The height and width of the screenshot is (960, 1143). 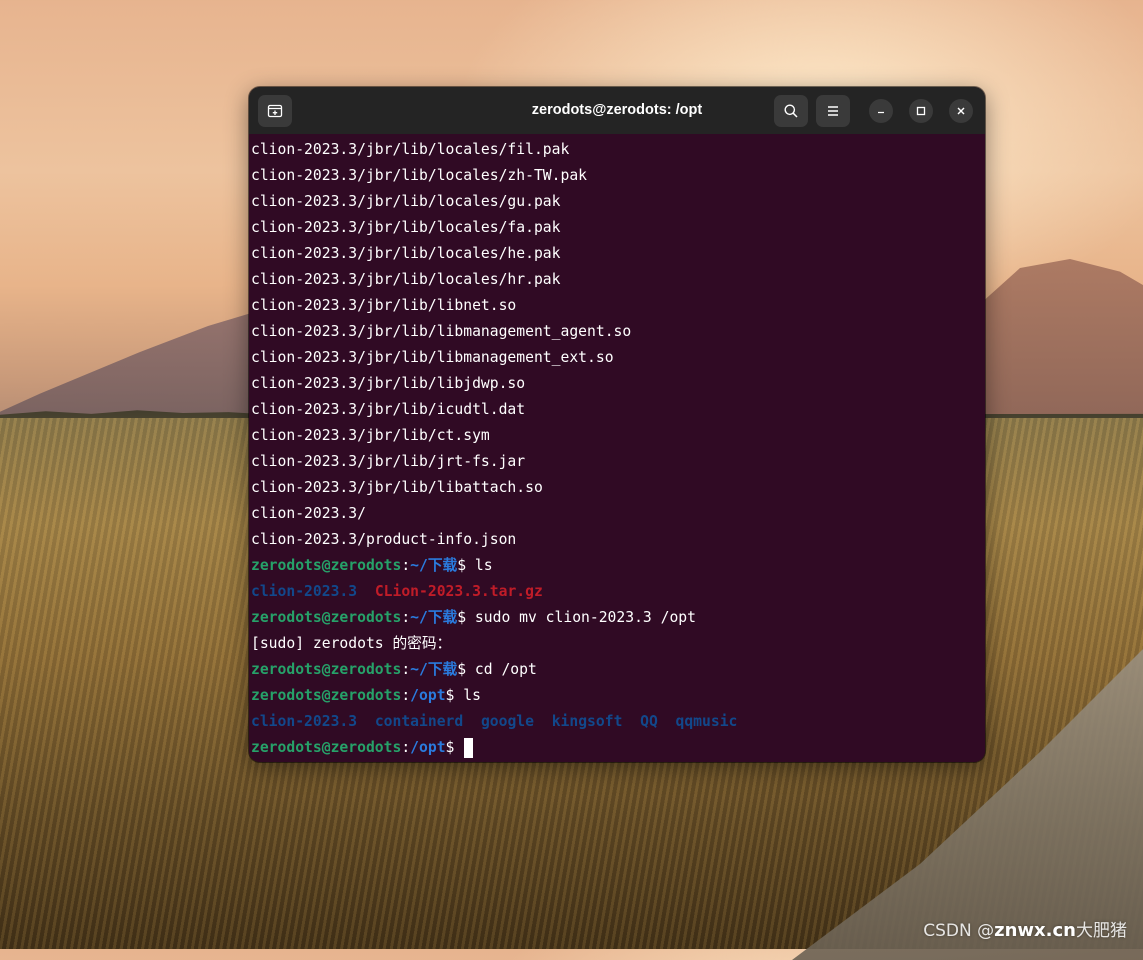 I want to click on output-line: clion-2023.3/jbr/lib/locales/hr.pak, so click(x=406, y=279).